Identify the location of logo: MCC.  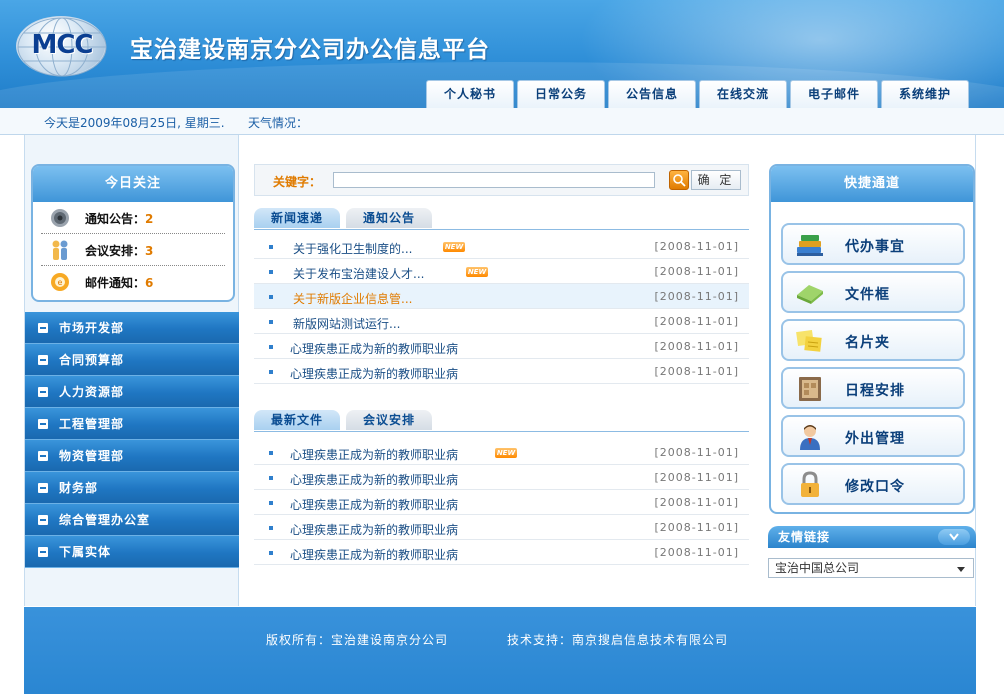
(62, 45).